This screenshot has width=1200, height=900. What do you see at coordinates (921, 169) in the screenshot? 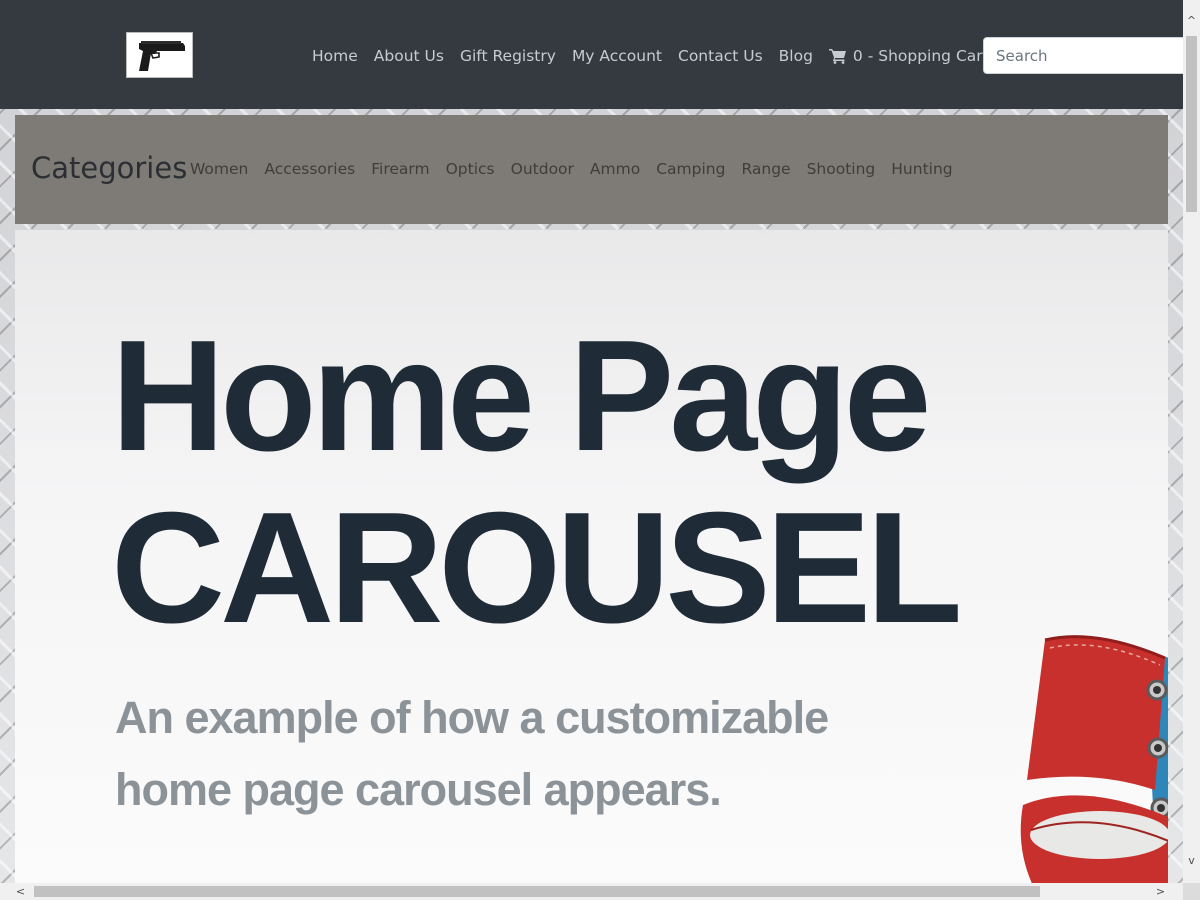
I see `category-hunting: Hunting` at bounding box center [921, 169].